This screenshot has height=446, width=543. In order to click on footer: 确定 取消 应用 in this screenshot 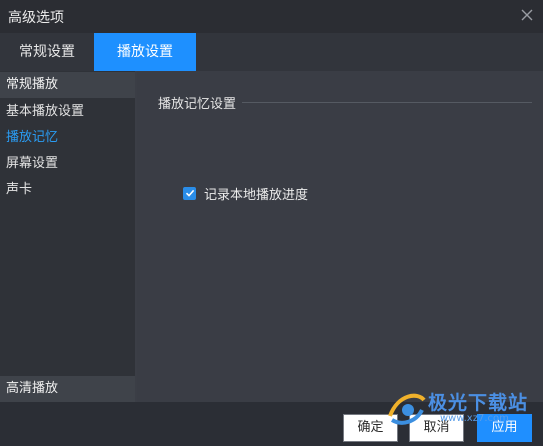, I will do `click(271, 424)`.